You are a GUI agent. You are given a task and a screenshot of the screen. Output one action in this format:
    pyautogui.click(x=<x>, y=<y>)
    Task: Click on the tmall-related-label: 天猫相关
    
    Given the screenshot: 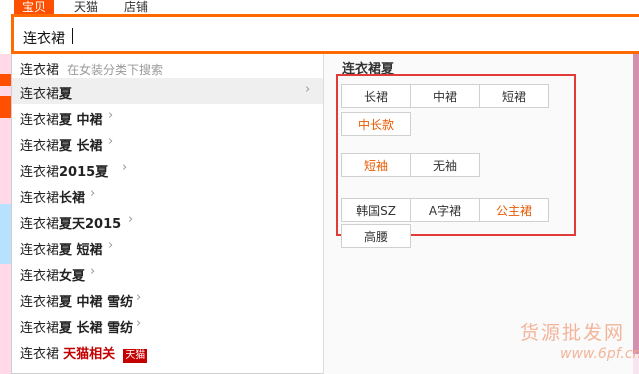 What is the action you would take?
    pyautogui.click(x=89, y=354)
    